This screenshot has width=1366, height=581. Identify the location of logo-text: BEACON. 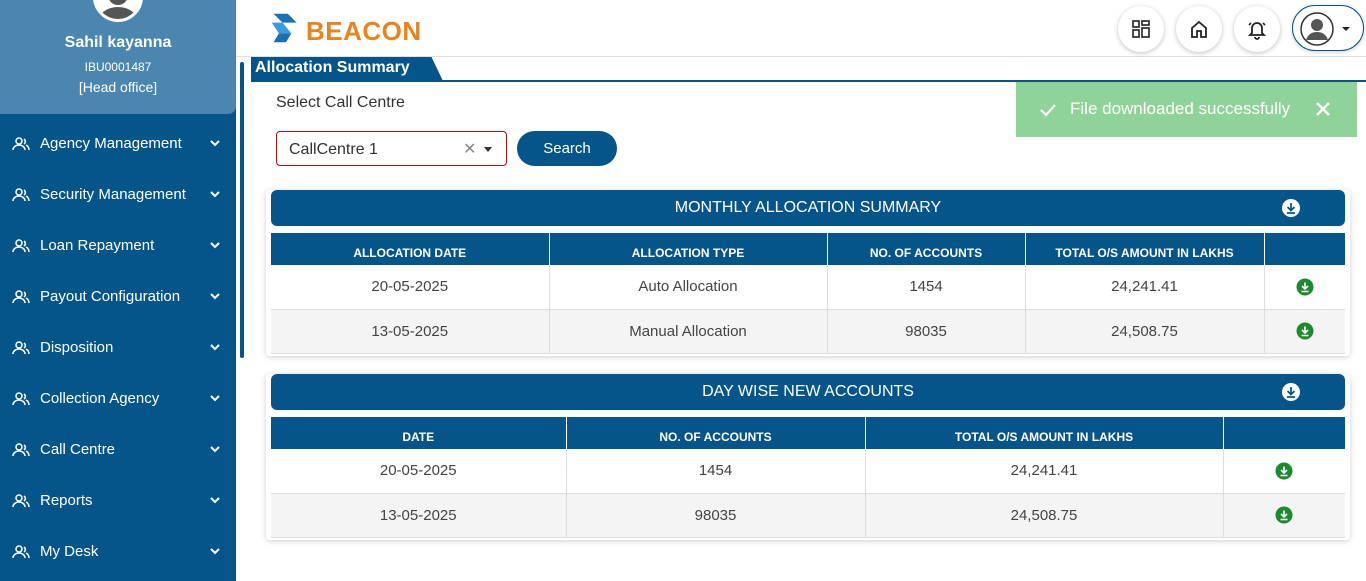
(364, 31).